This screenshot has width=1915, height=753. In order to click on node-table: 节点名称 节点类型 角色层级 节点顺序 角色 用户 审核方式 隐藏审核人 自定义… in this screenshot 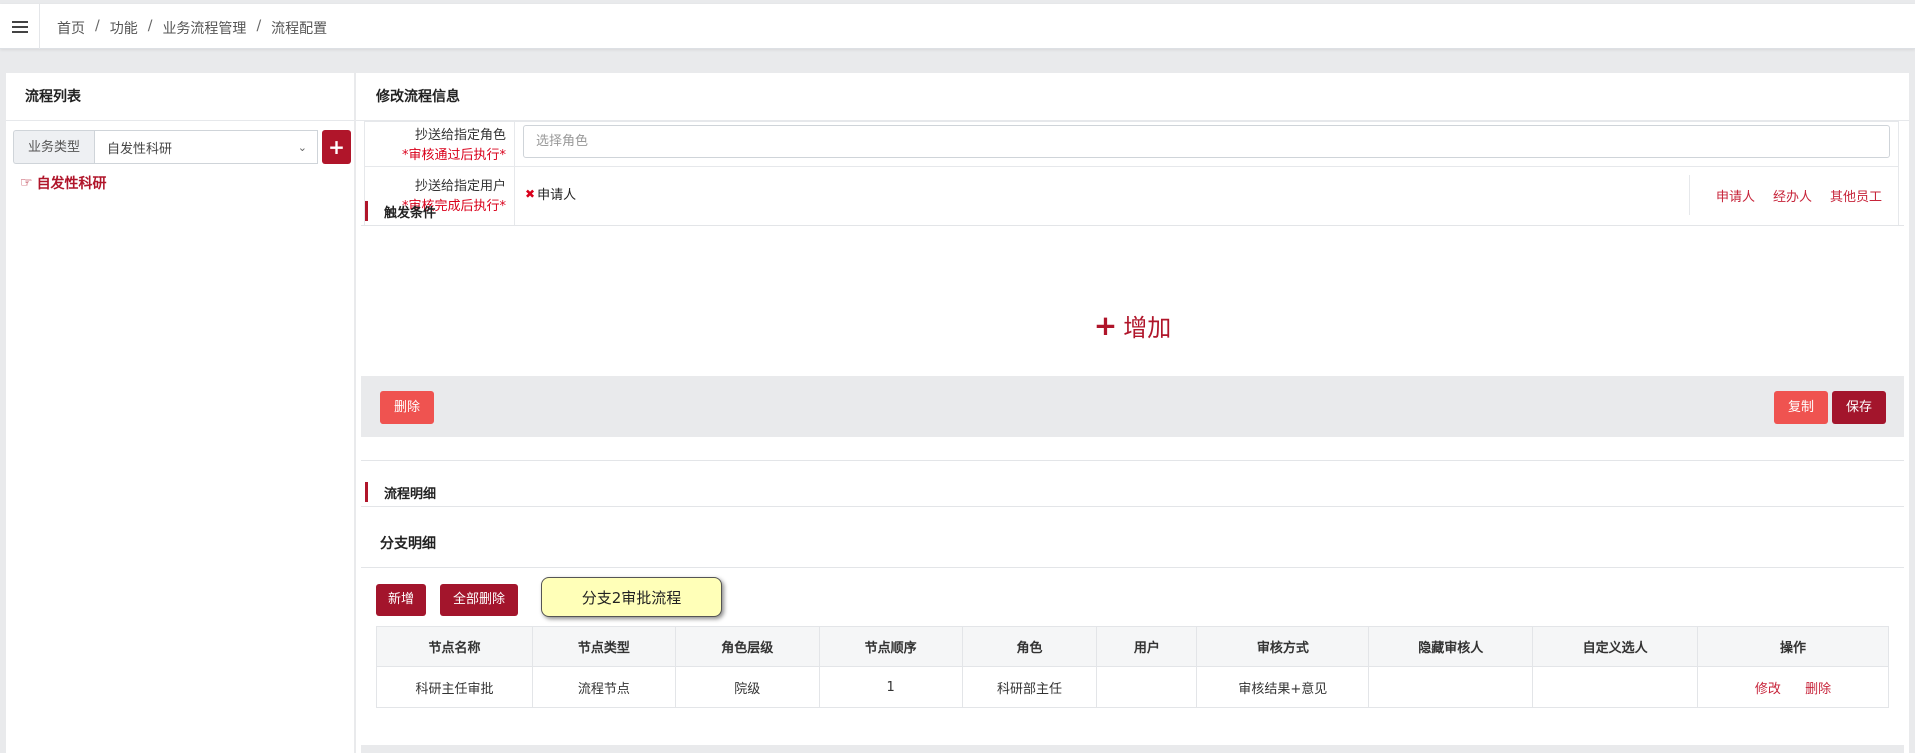, I will do `click(1132, 667)`.